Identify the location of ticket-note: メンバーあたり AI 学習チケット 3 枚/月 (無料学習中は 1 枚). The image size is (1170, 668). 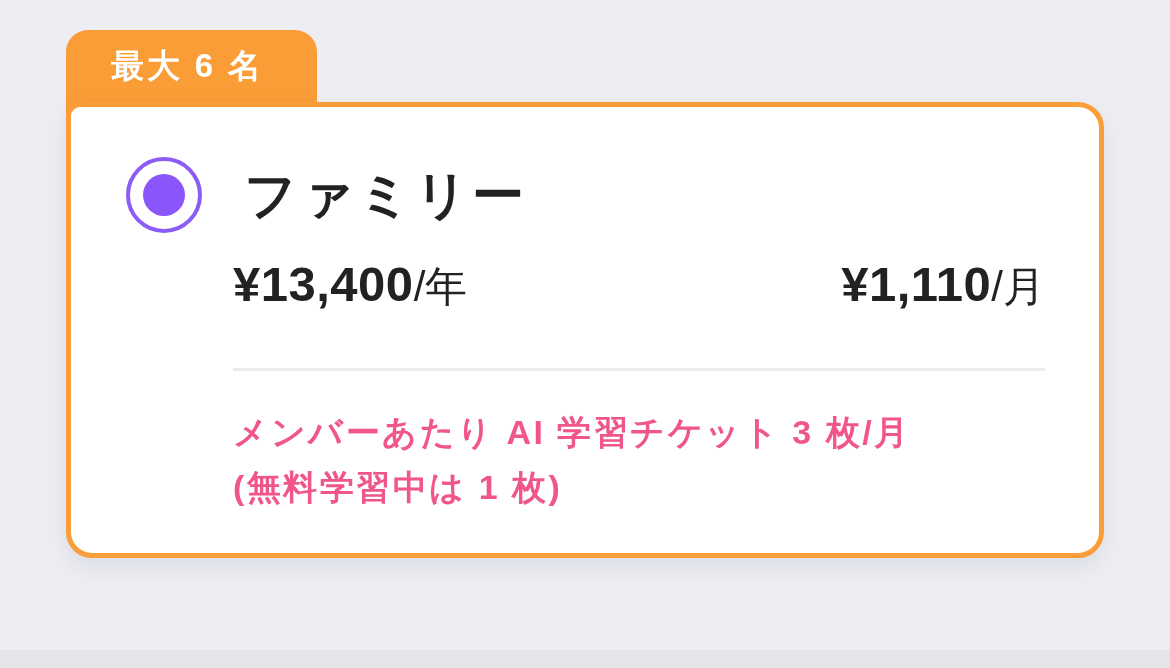
(572, 460).